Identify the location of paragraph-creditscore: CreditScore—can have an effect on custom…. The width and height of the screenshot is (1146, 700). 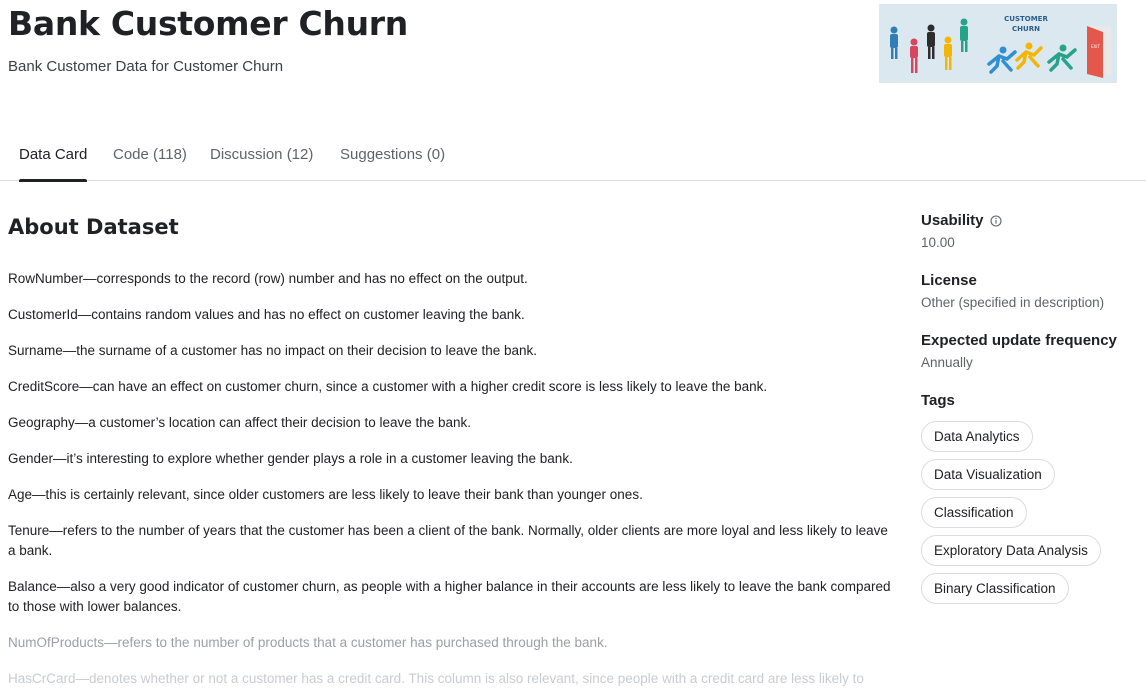
(388, 386).